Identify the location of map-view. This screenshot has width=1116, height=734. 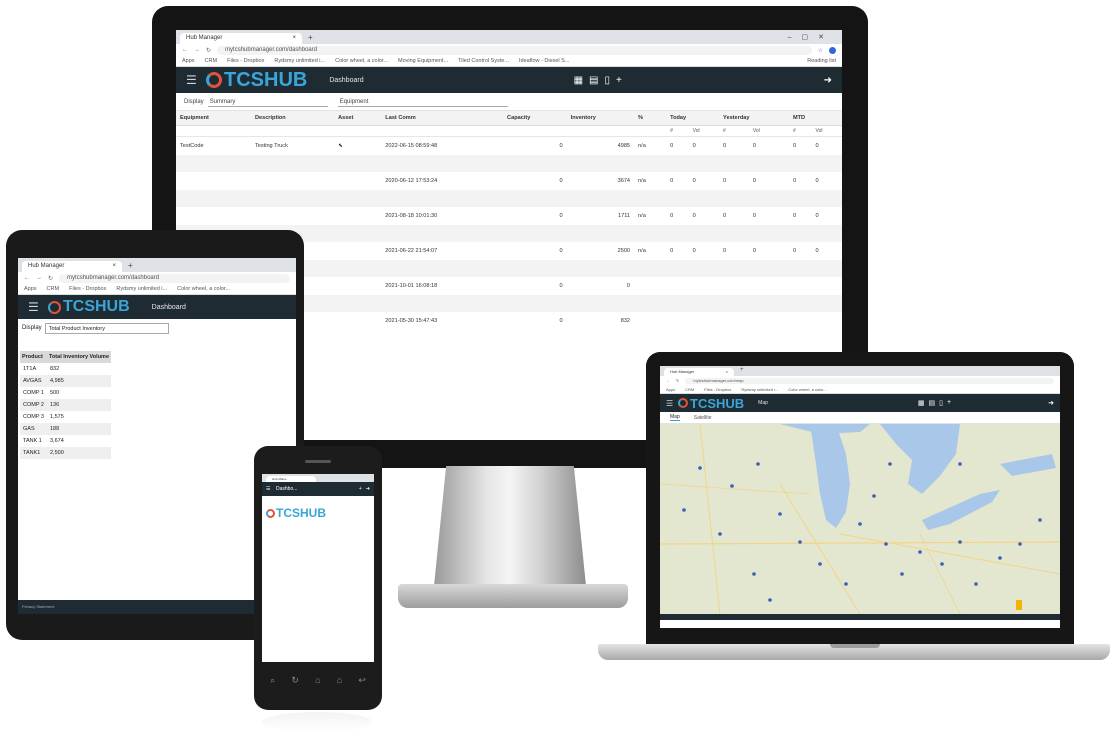
(860, 519).